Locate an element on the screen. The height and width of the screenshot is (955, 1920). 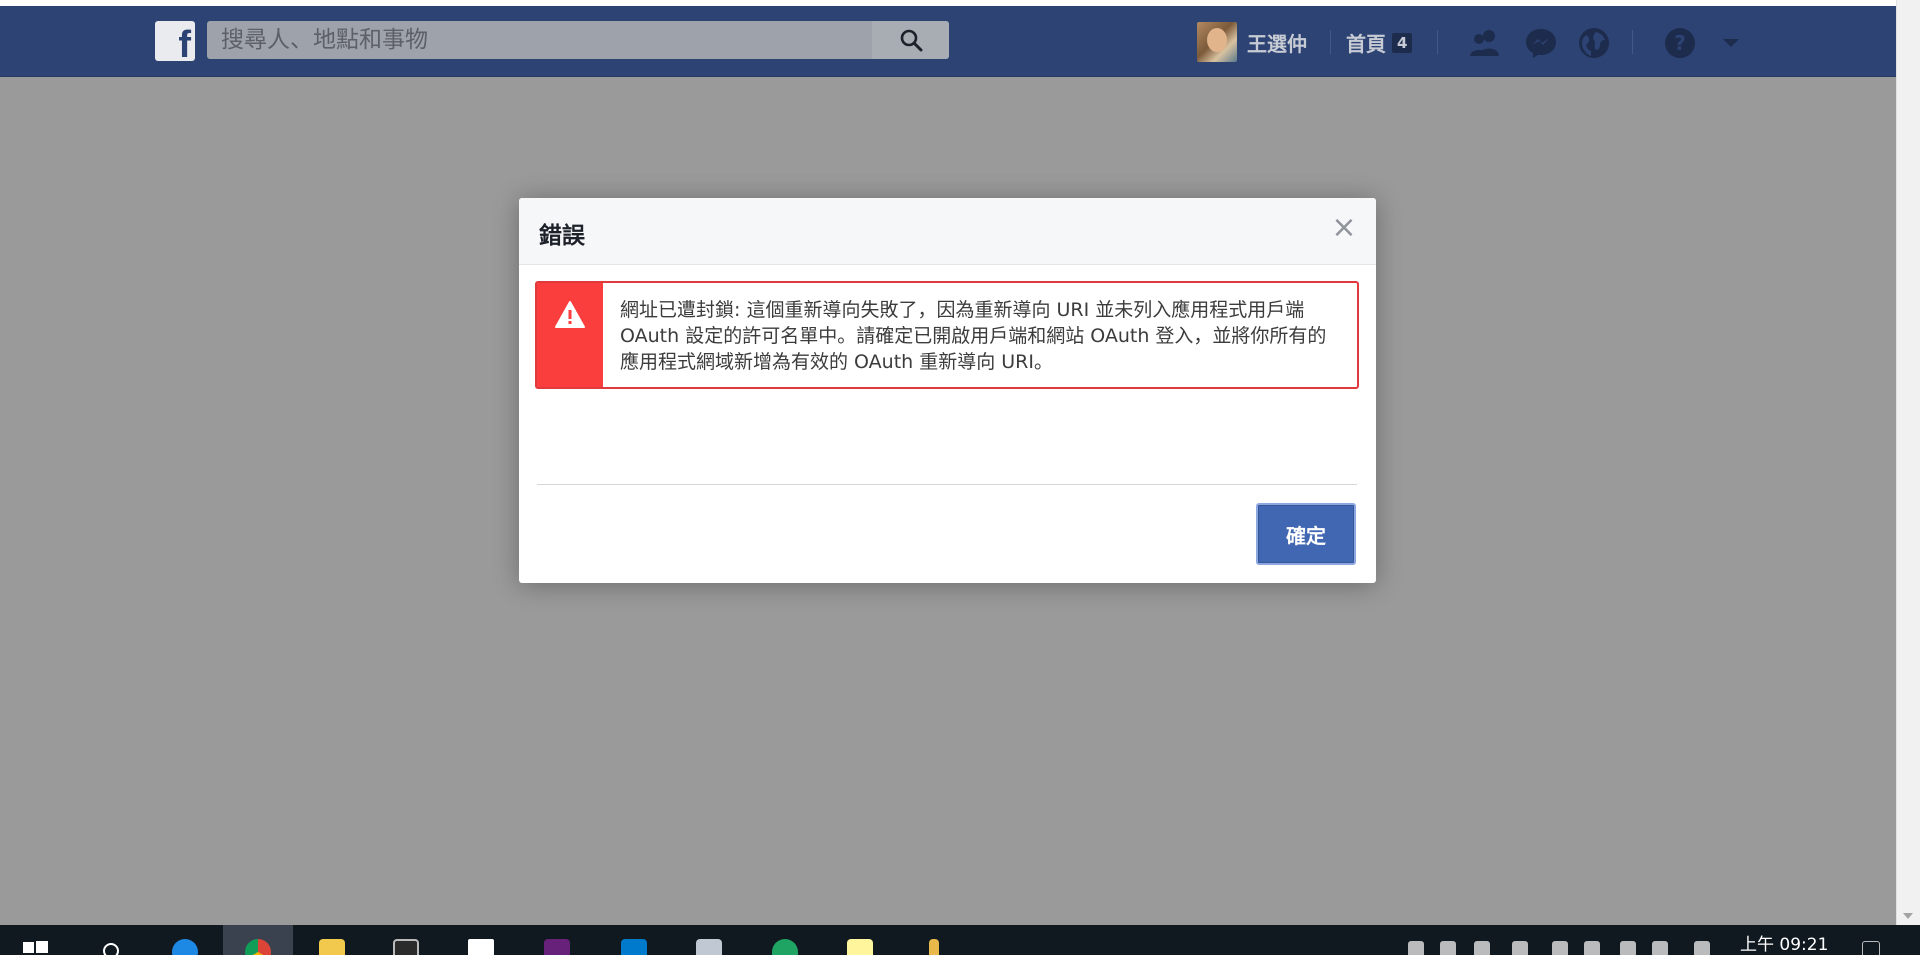
taskbar-visual-studio is located at coordinates (557, 940).